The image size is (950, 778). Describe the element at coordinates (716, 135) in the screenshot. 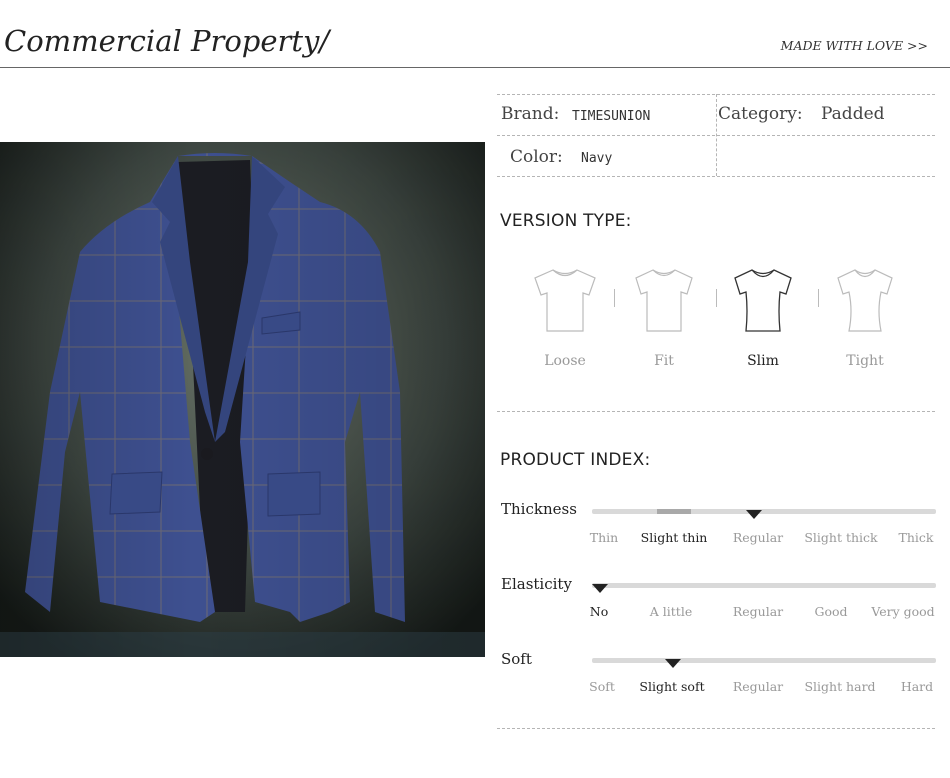

I see `attr-divider-vertical` at that location.